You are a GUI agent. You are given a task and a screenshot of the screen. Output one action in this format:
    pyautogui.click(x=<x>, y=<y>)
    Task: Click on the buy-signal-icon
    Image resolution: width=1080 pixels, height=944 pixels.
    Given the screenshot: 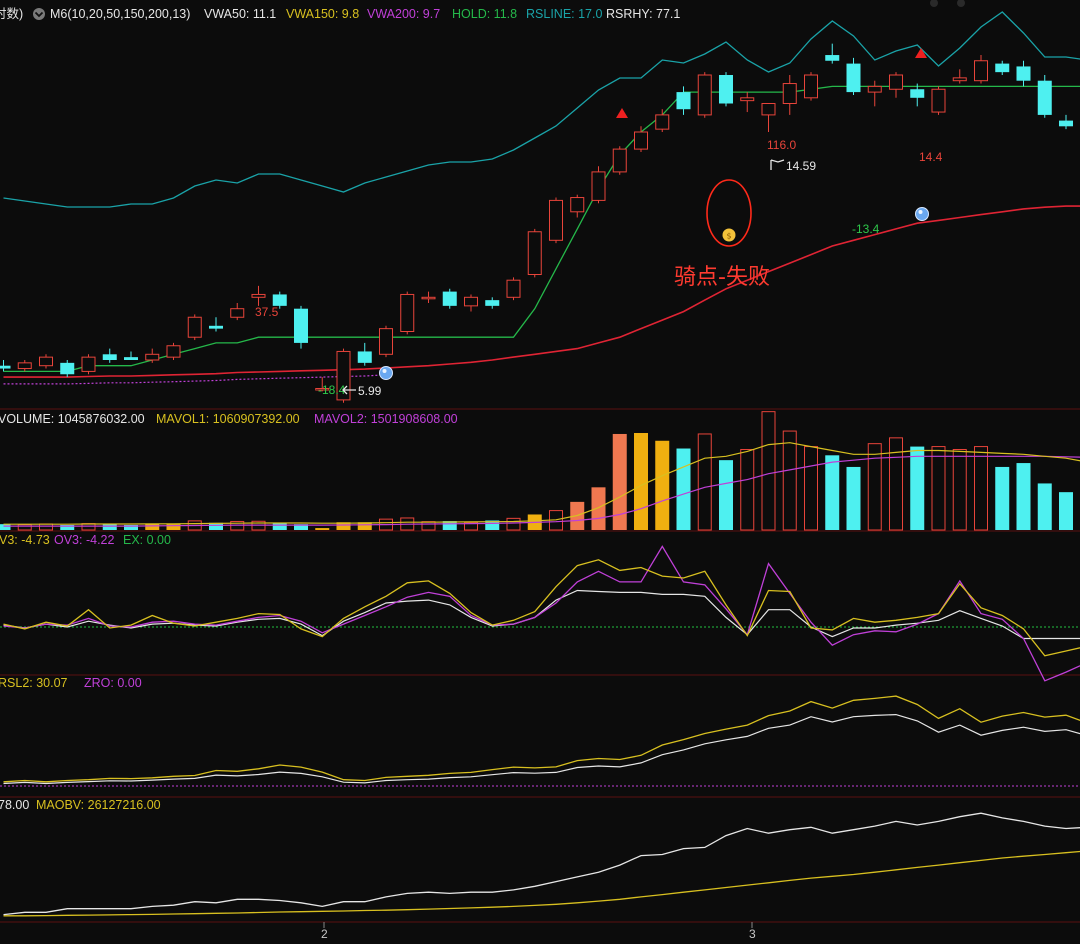 What is the action you would take?
    pyautogui.click(x=386, y=373)
    